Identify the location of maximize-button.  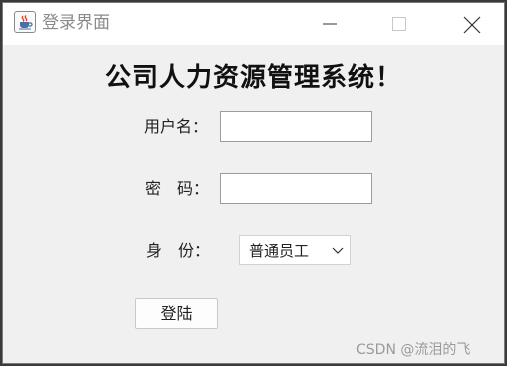
(399, 24).